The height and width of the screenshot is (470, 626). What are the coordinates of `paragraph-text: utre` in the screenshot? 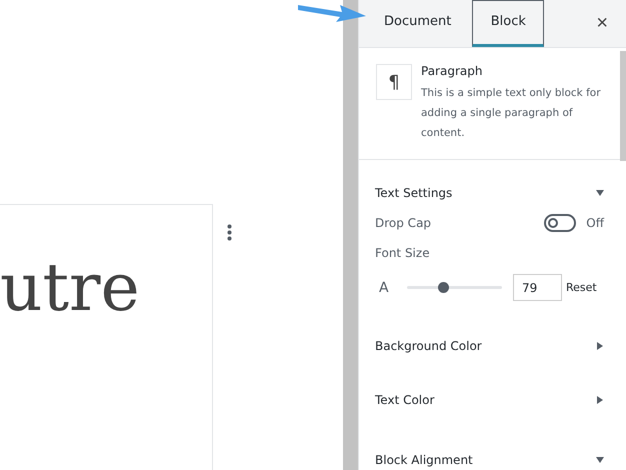 It's located at (70, 288).